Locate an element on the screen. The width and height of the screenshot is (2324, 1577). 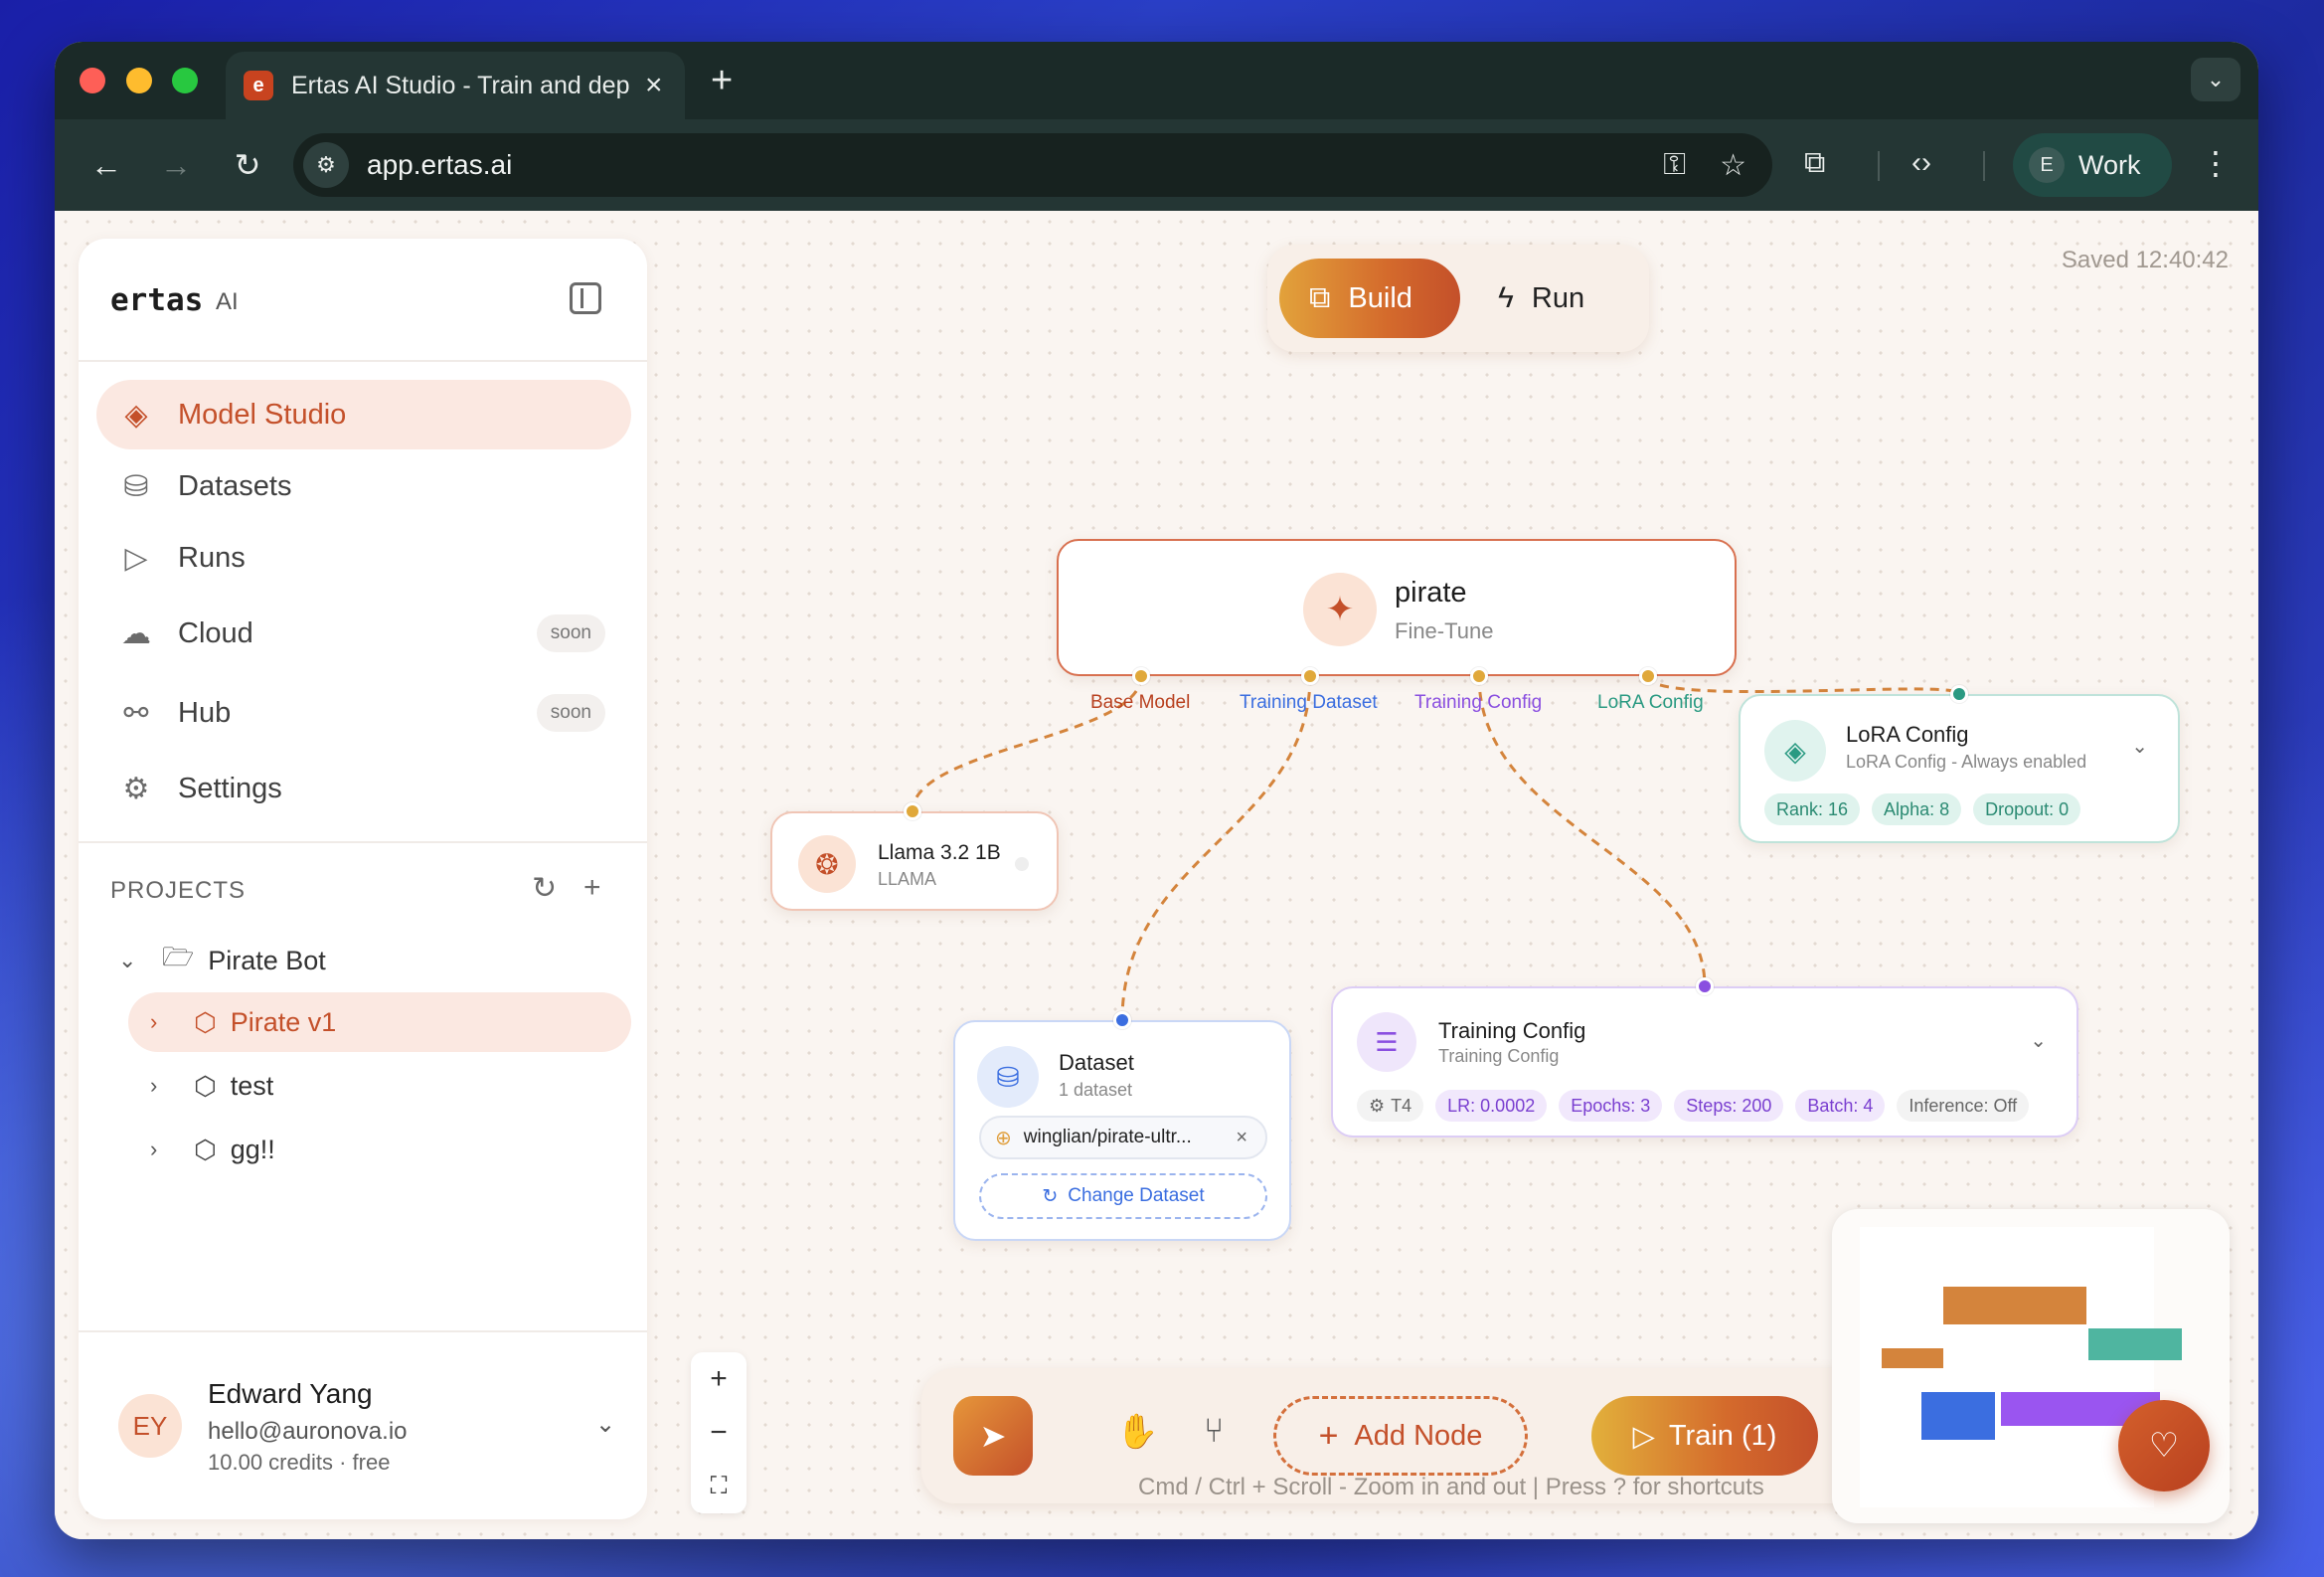
gpu-tag: ⚙ T4 is located at coordinates (1390, 1106).